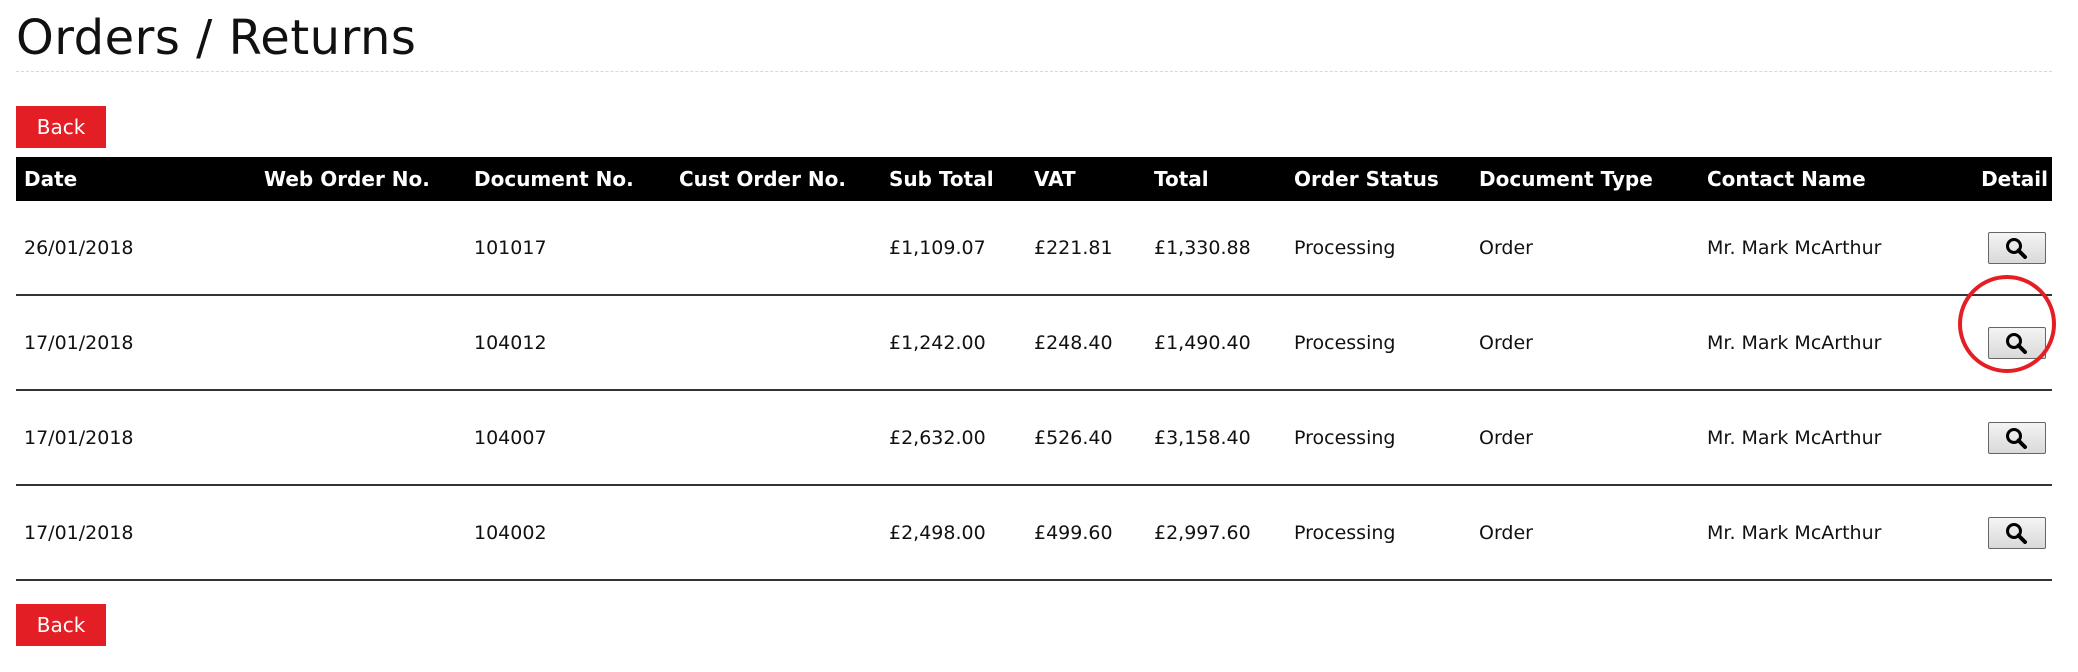  What do you see at coordinates (1216, 343) in the screenshot?
I see `cell-total: £1,490.40` at bounding box center [1216, 343].